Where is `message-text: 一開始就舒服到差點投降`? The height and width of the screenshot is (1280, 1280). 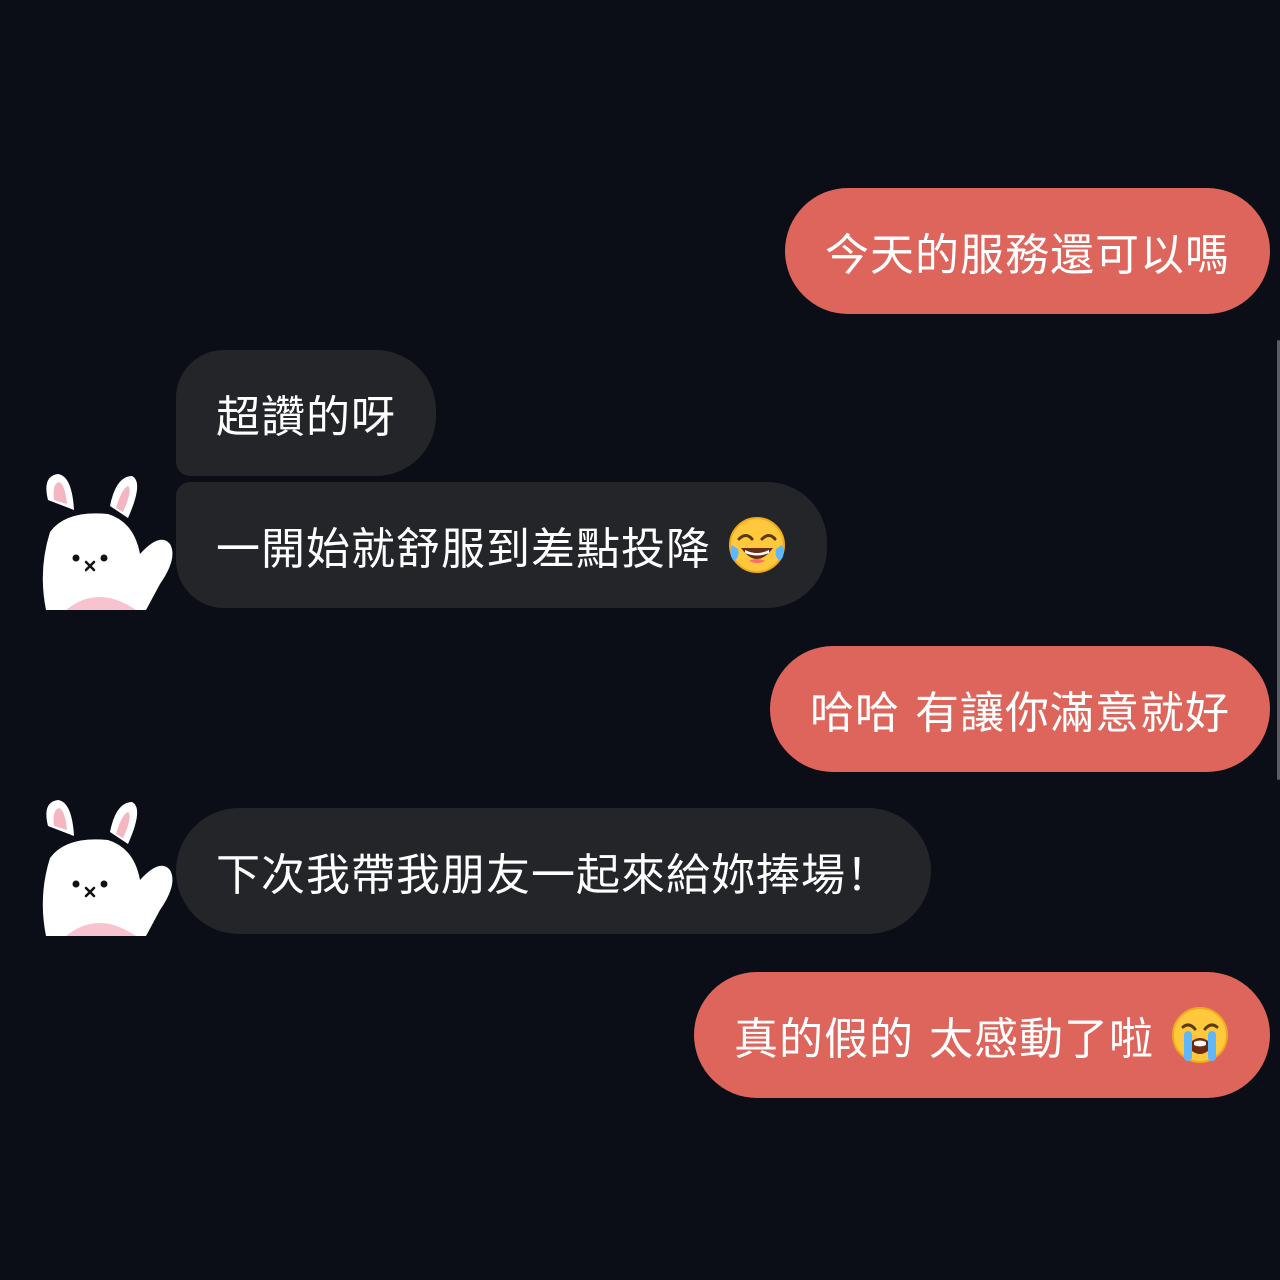 message-text: 一開始就舒服到差點投降 is located at coordinates (463, 549).